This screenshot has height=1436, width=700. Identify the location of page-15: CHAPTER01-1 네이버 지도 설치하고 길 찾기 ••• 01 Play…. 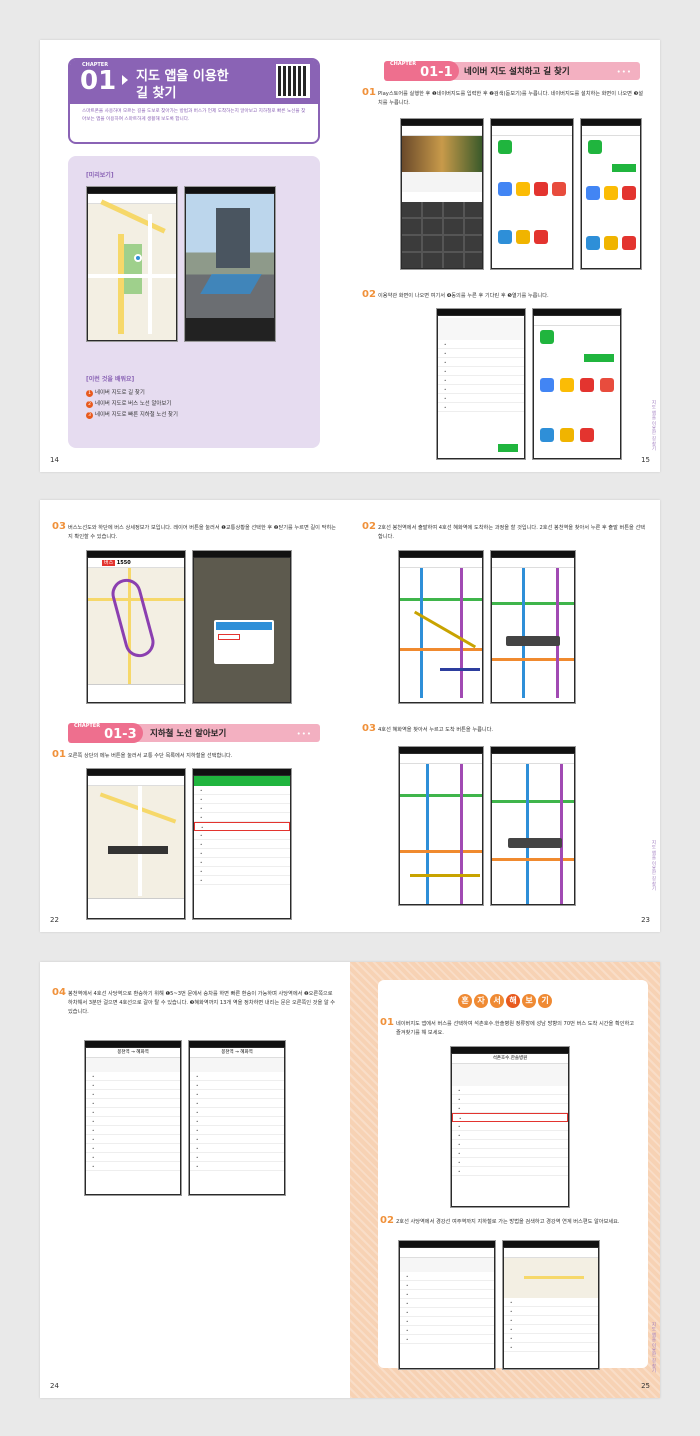
(505, 256).